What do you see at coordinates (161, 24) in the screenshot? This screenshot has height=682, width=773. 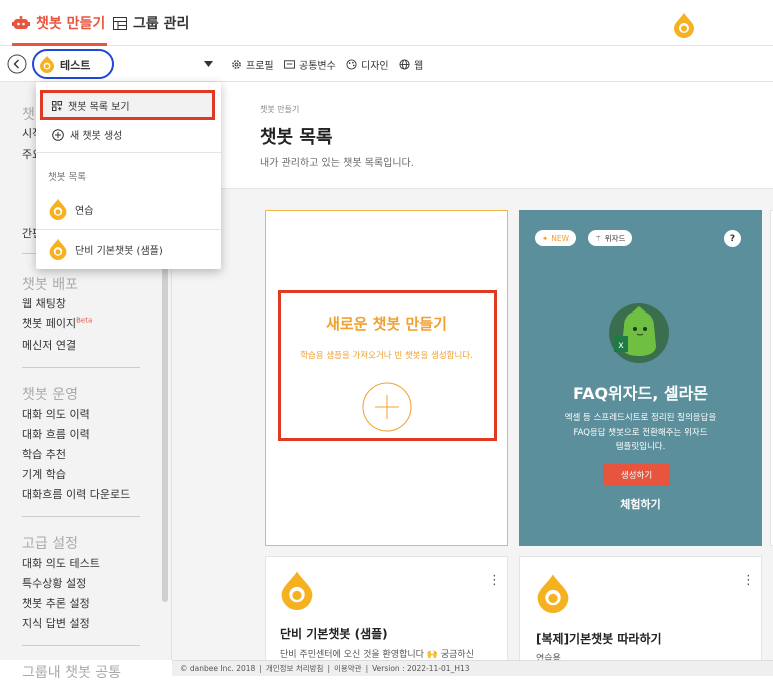 I see `tab-group-label: 그룹 관리` at bounding box center [161, 24].